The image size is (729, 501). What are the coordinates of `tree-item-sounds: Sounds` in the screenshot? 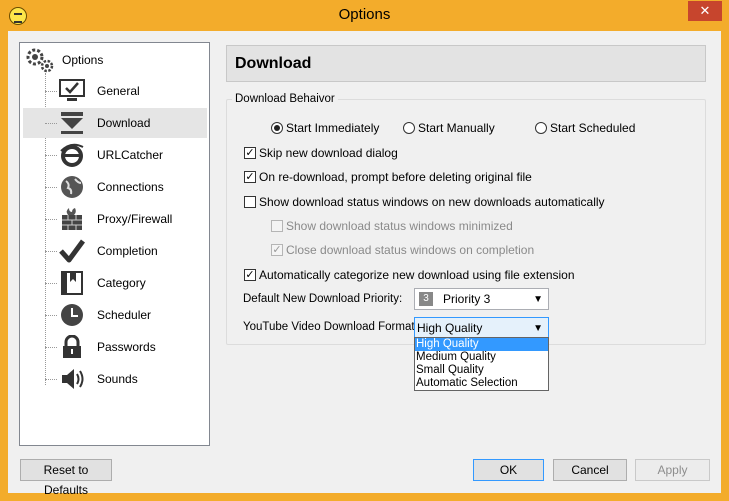 It's located at (115, 379).